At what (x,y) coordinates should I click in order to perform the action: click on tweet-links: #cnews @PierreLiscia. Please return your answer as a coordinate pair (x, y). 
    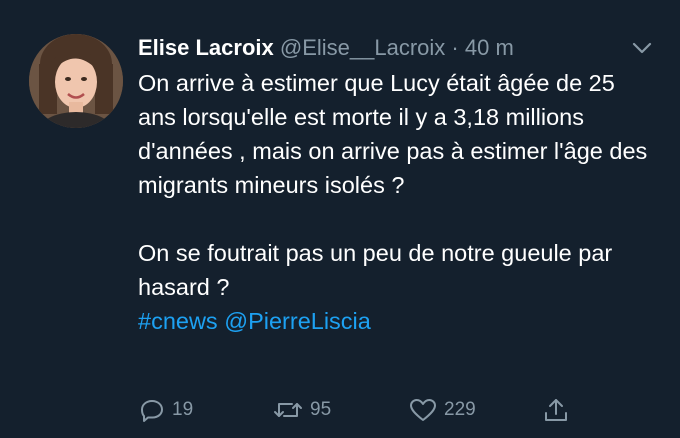
    Looking at the image, I should click on (398, 321).